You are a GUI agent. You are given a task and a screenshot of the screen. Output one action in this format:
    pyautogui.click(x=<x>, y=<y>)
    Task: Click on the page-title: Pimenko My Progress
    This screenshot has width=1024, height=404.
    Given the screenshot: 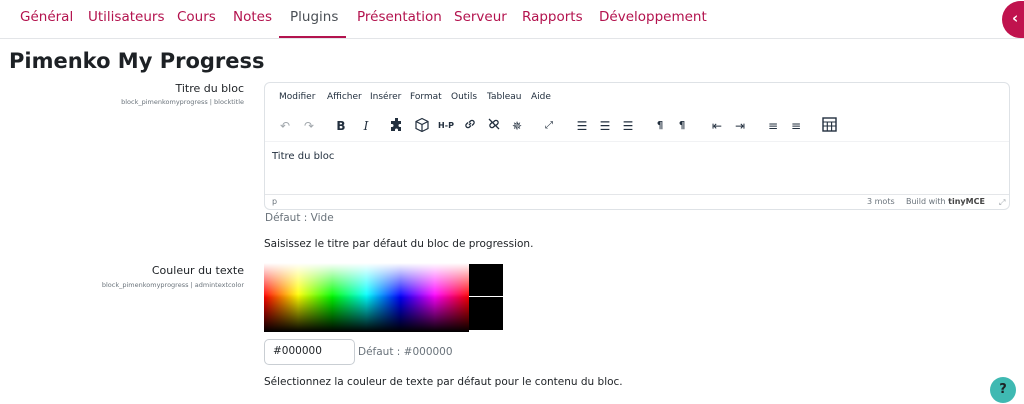 What is the action you would take?
    pyautogui.click(x=137, y=61)
    